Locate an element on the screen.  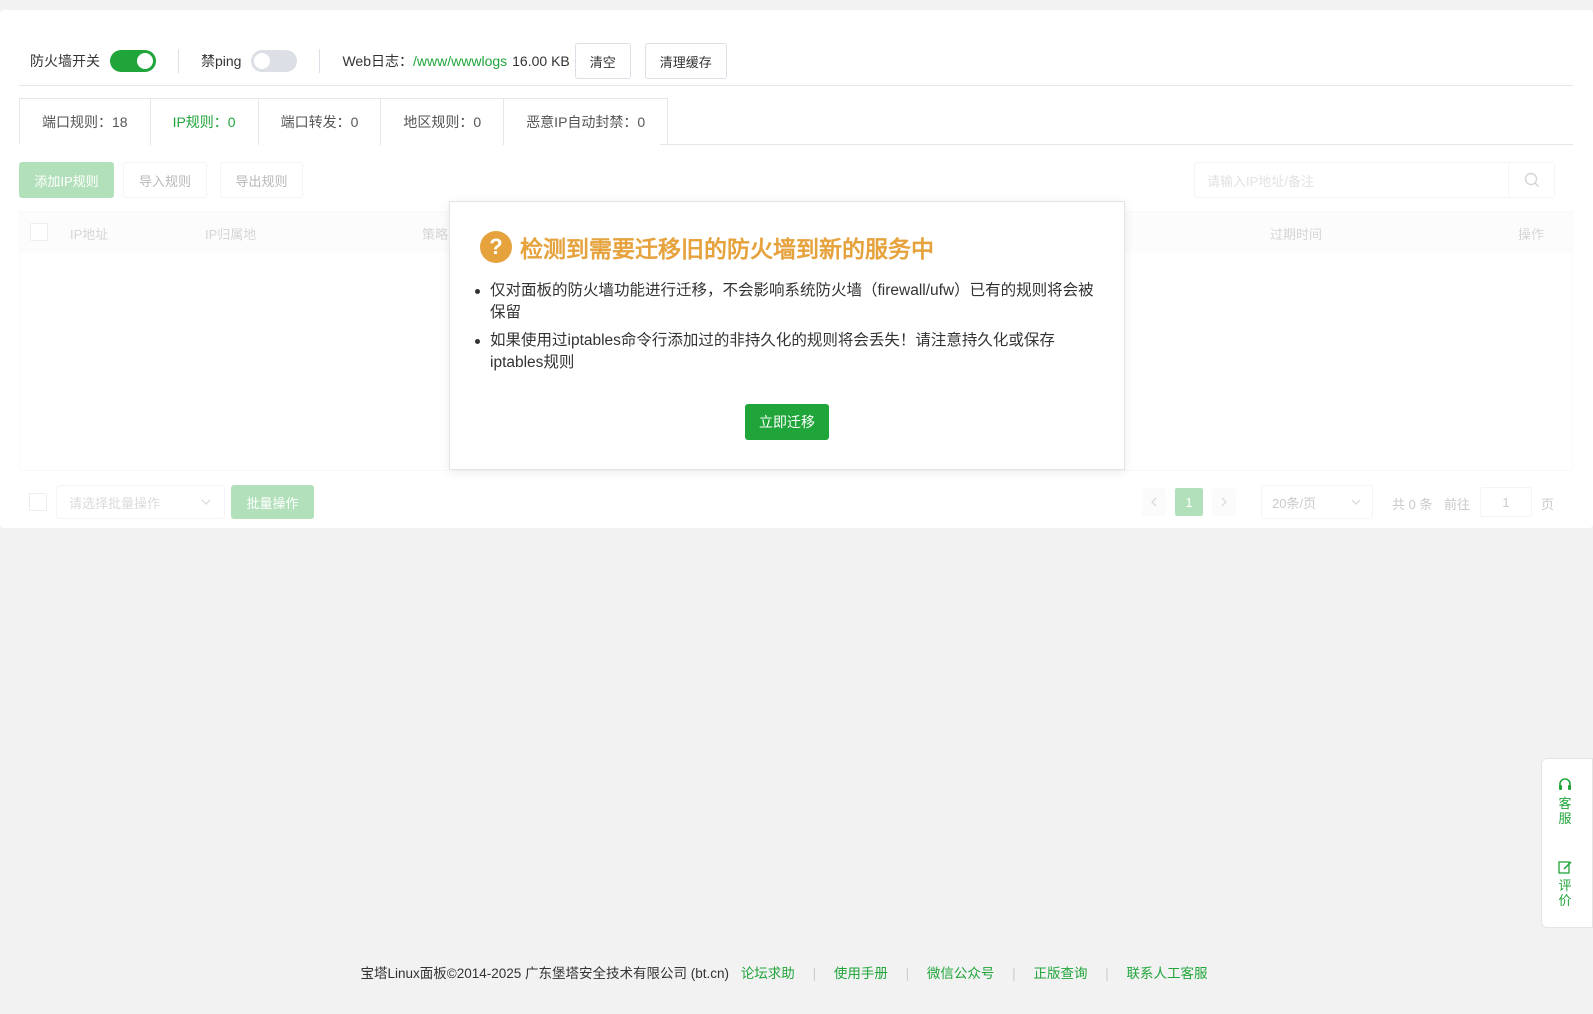
weblog-size: 16.00 KB is located at coordinates (541, 61).